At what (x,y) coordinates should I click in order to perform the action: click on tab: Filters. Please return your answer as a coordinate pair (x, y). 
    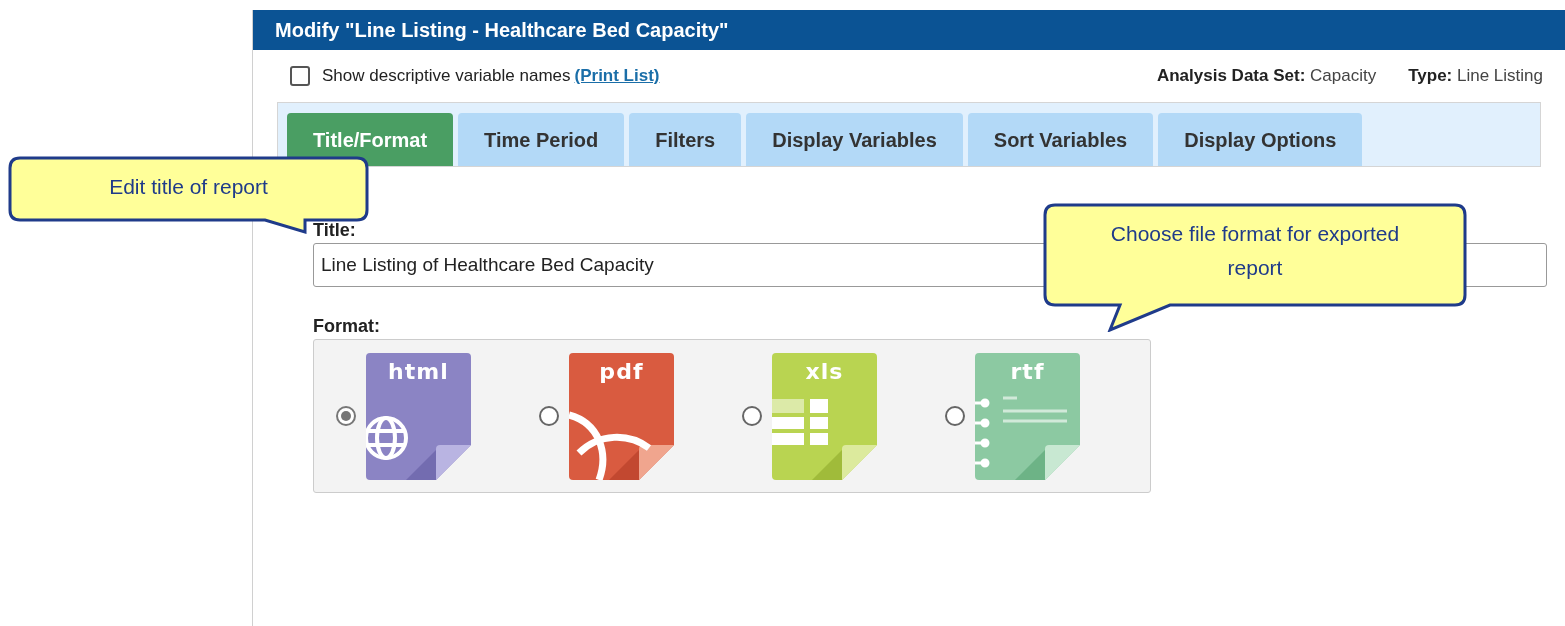
    Looking at the image, I should click on (685, 139).